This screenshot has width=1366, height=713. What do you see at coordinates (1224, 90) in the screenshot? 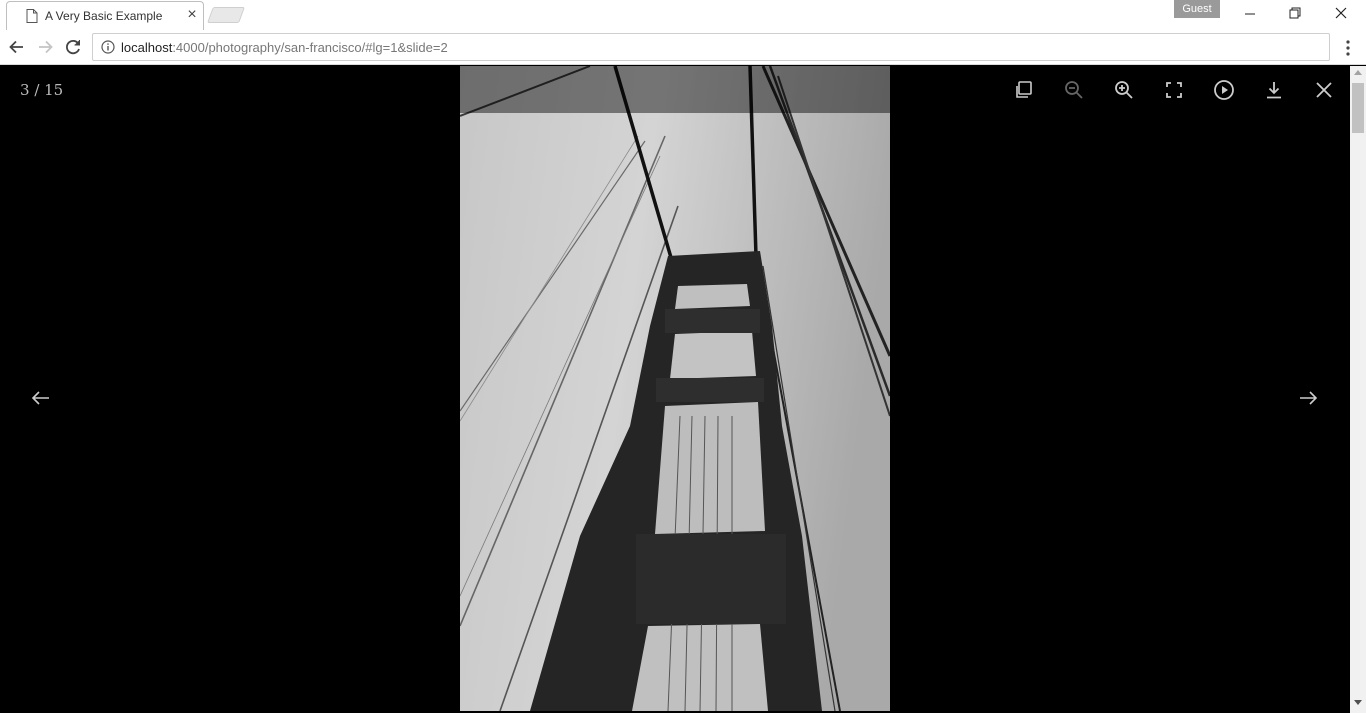
I see `autoplay-icon` at bounding box center [1224, 90].